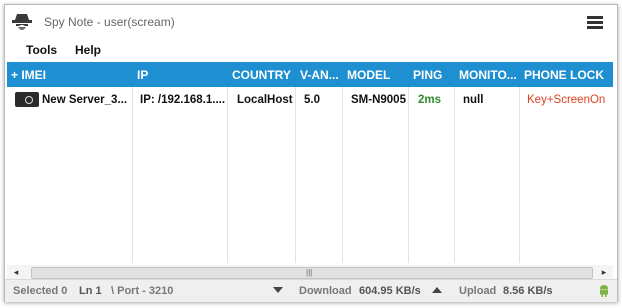 The height and width of the screenshot is (308, 622). Describe the element at coordinates (311, 50) in the screenshot. I see `menu-bar: Tools Help` at that location.